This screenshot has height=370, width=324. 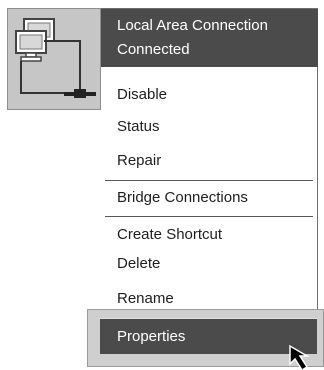 I want to click on menu-header: Local Area Connection Connected, so click(x=209, y=38).